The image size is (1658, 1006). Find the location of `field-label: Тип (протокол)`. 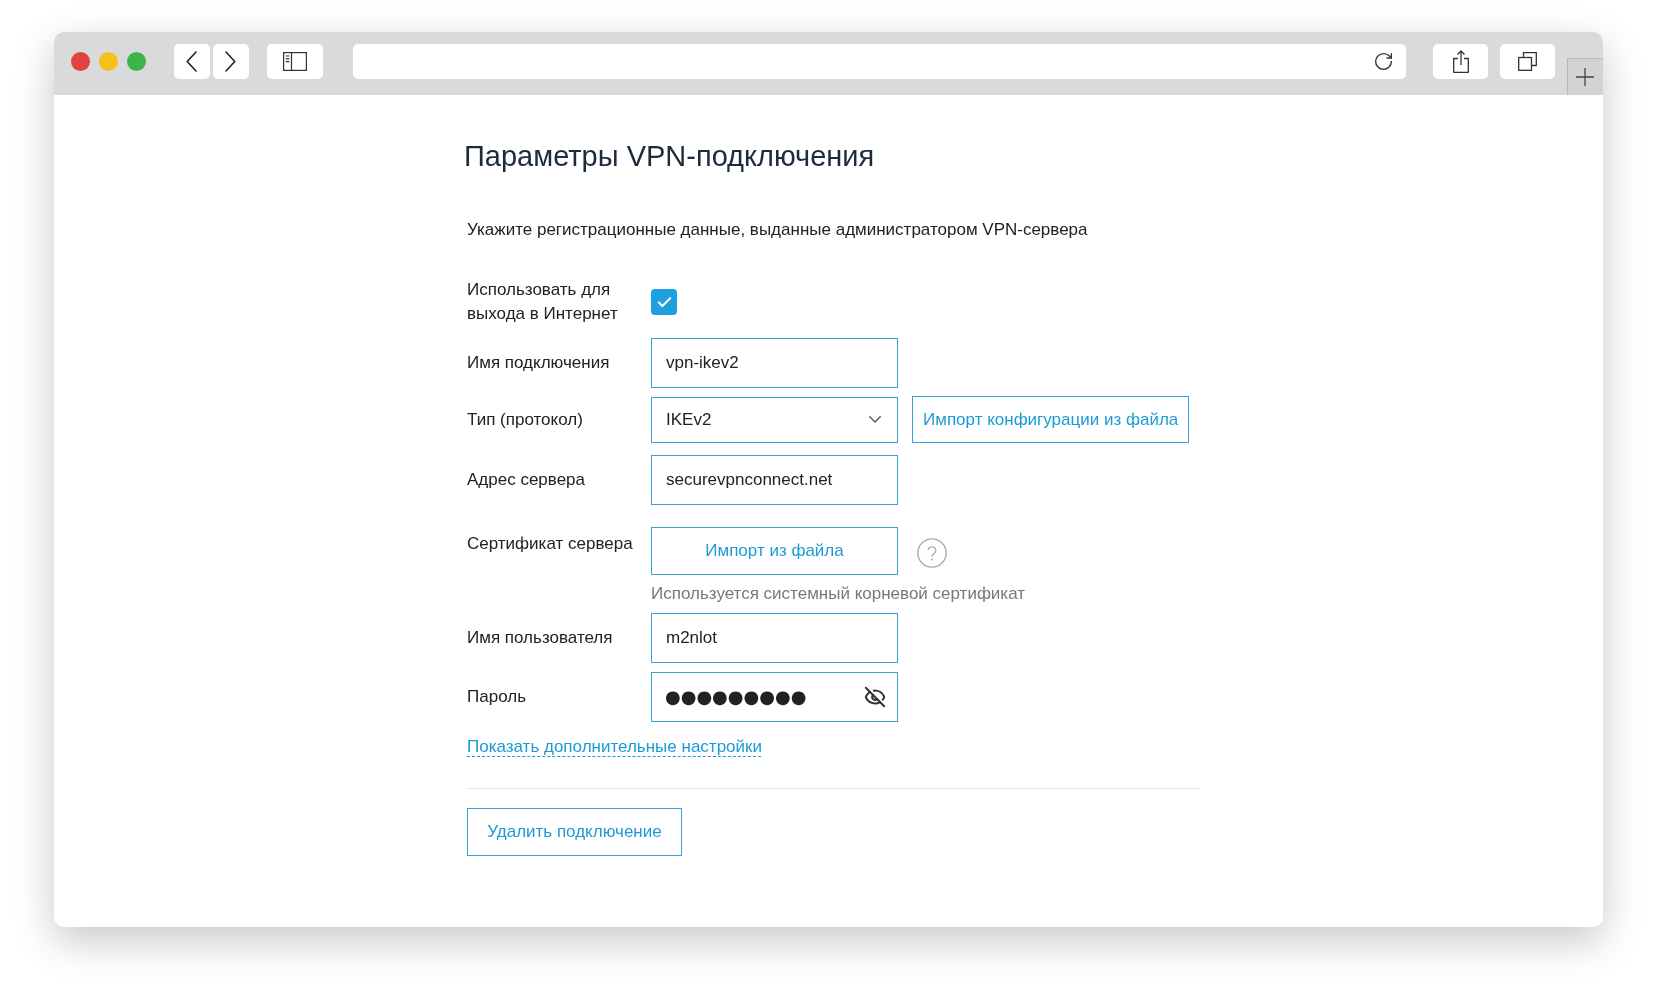

field-label: Тип (протокол) is located at coordinates (525, 419).